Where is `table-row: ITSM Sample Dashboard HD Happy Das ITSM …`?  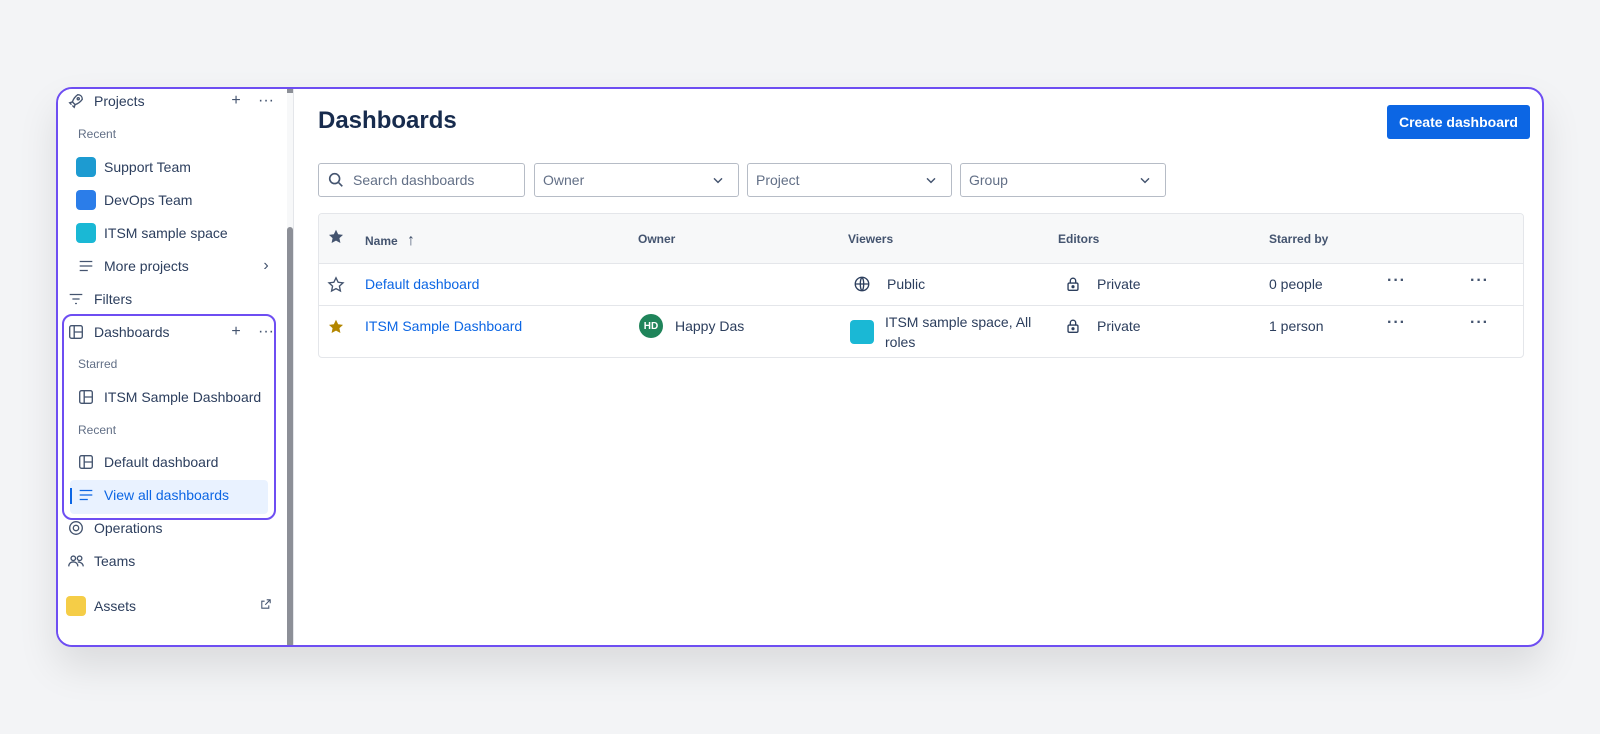 table-row: ITSM Sample Dashboard HD Happy Das ITSM … is located at coordinates (921, 331).